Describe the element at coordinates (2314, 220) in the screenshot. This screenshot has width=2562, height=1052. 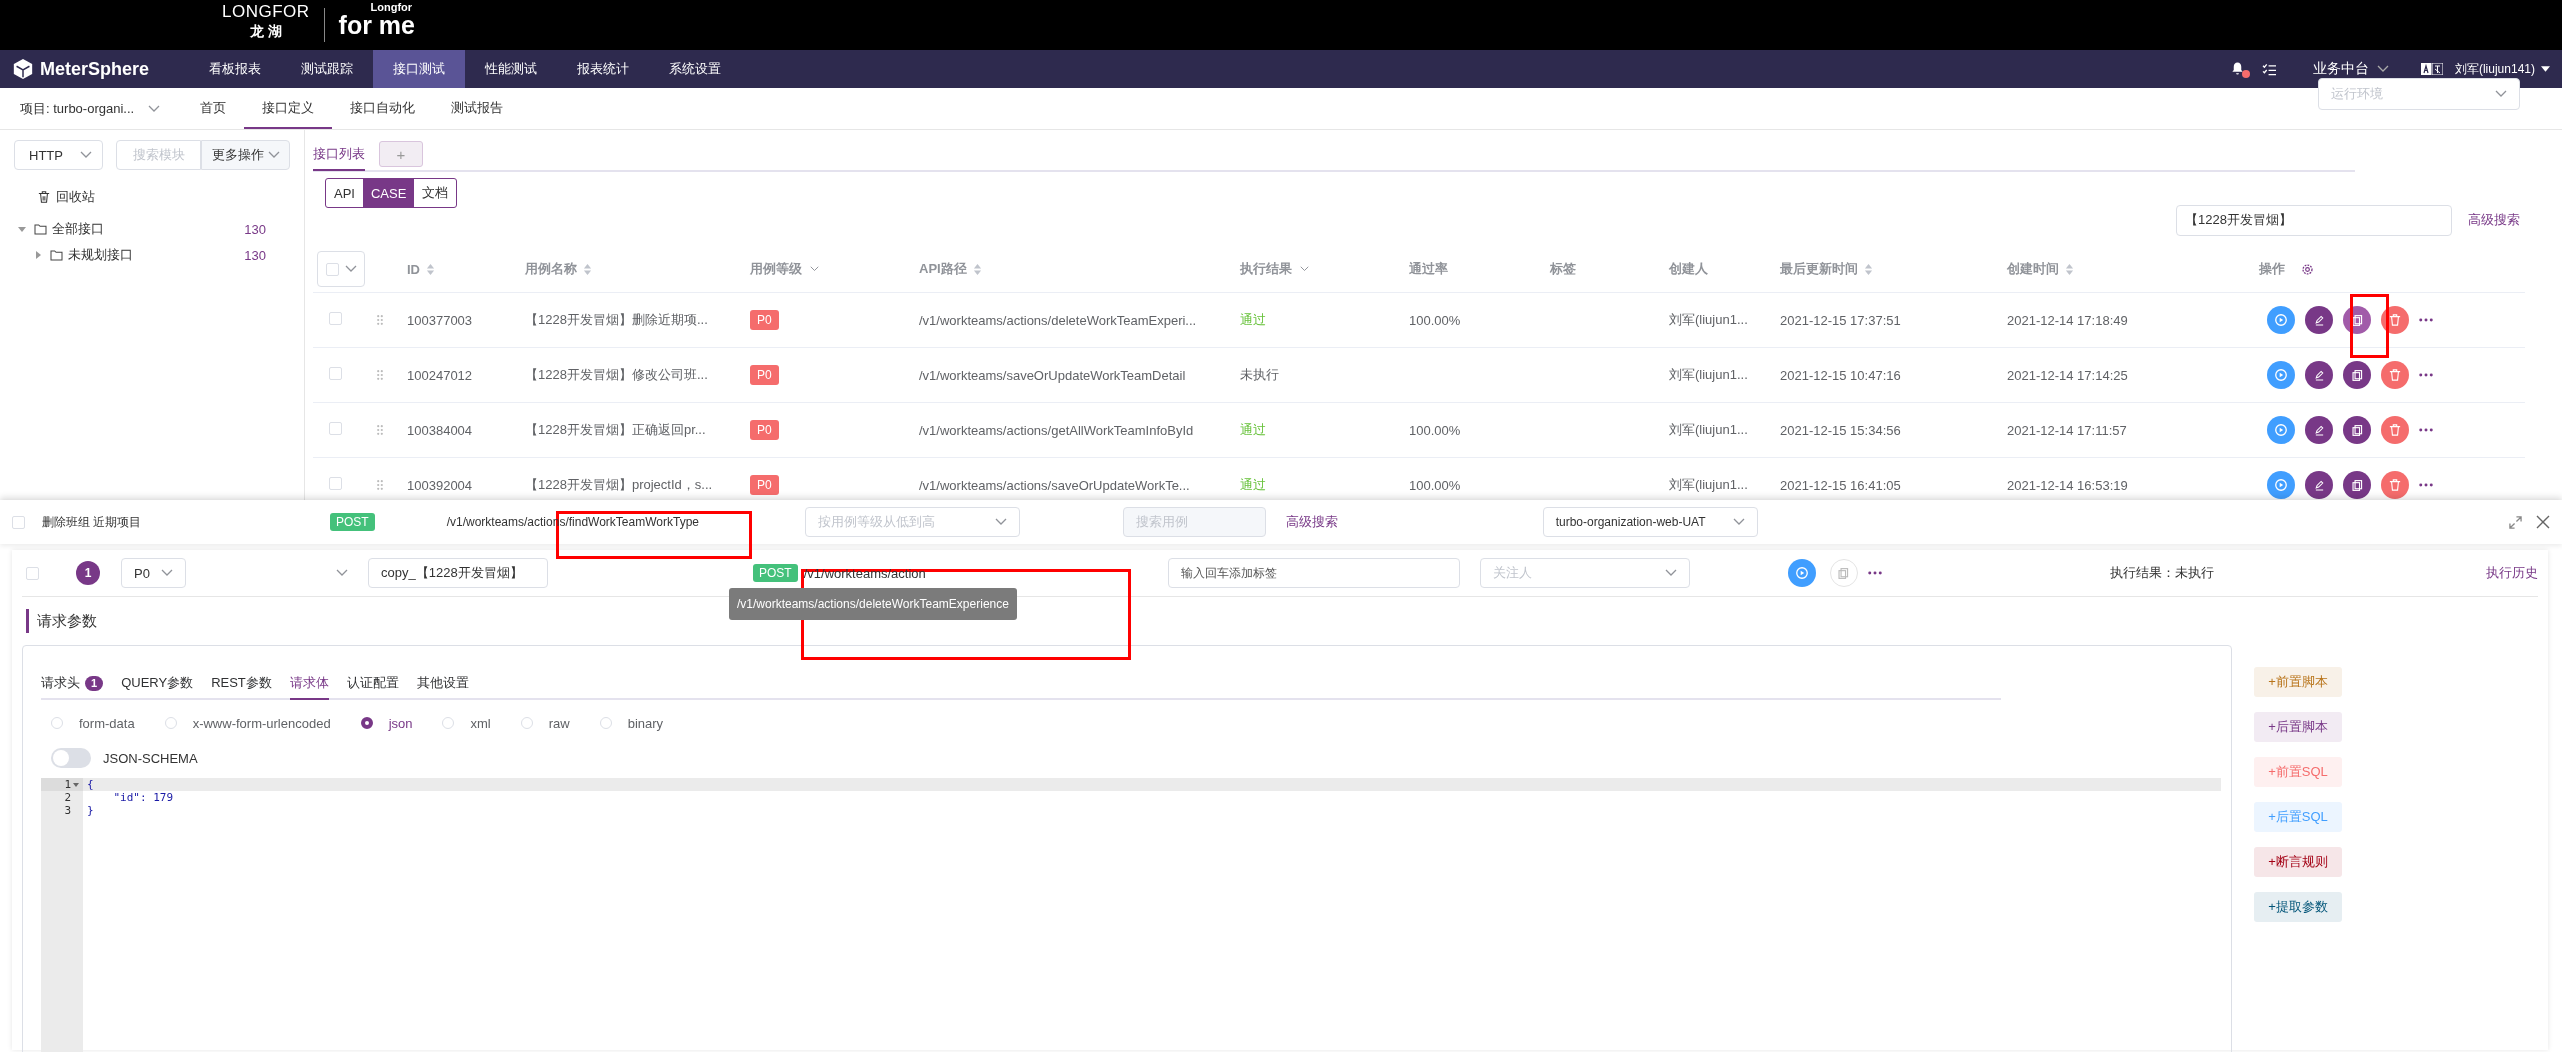
I see `search-field: 【1228开发冒烟】` at that location.